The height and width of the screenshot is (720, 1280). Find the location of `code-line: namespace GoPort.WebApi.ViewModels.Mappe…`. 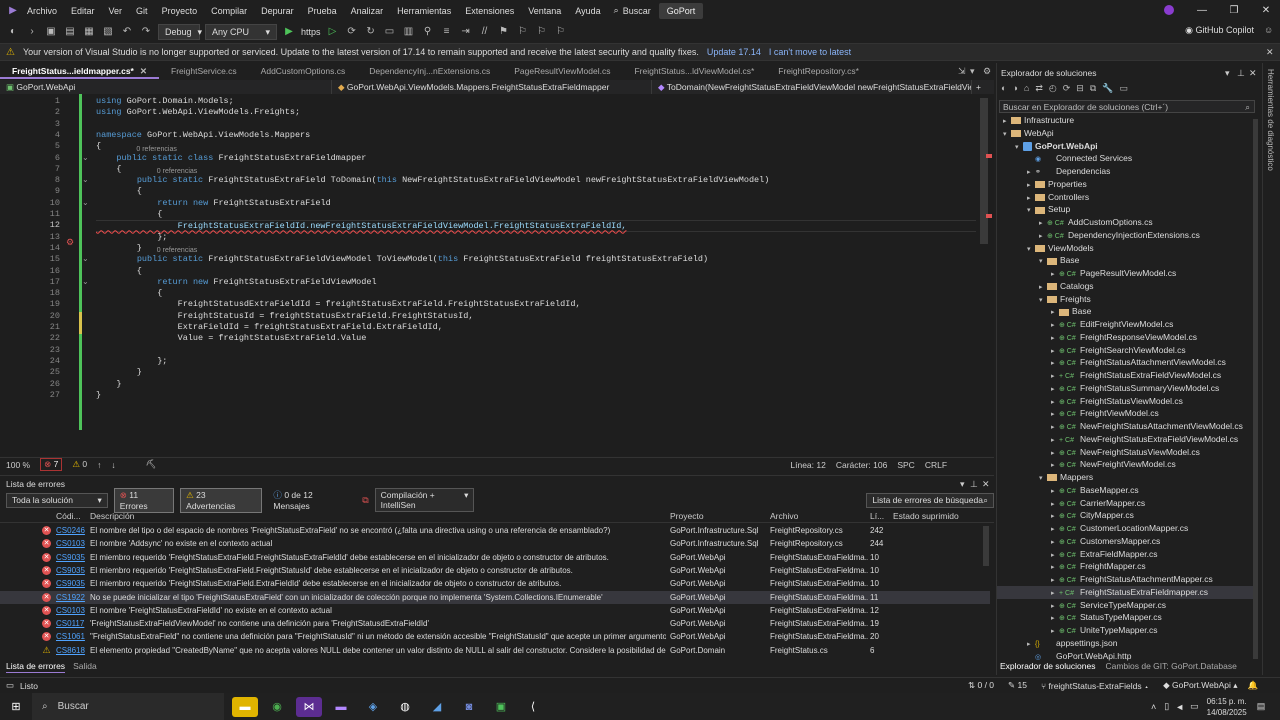

code-line: namespace GoPort.WebApi.ViewModels.Mappe… is located at coordinates (203, 135).